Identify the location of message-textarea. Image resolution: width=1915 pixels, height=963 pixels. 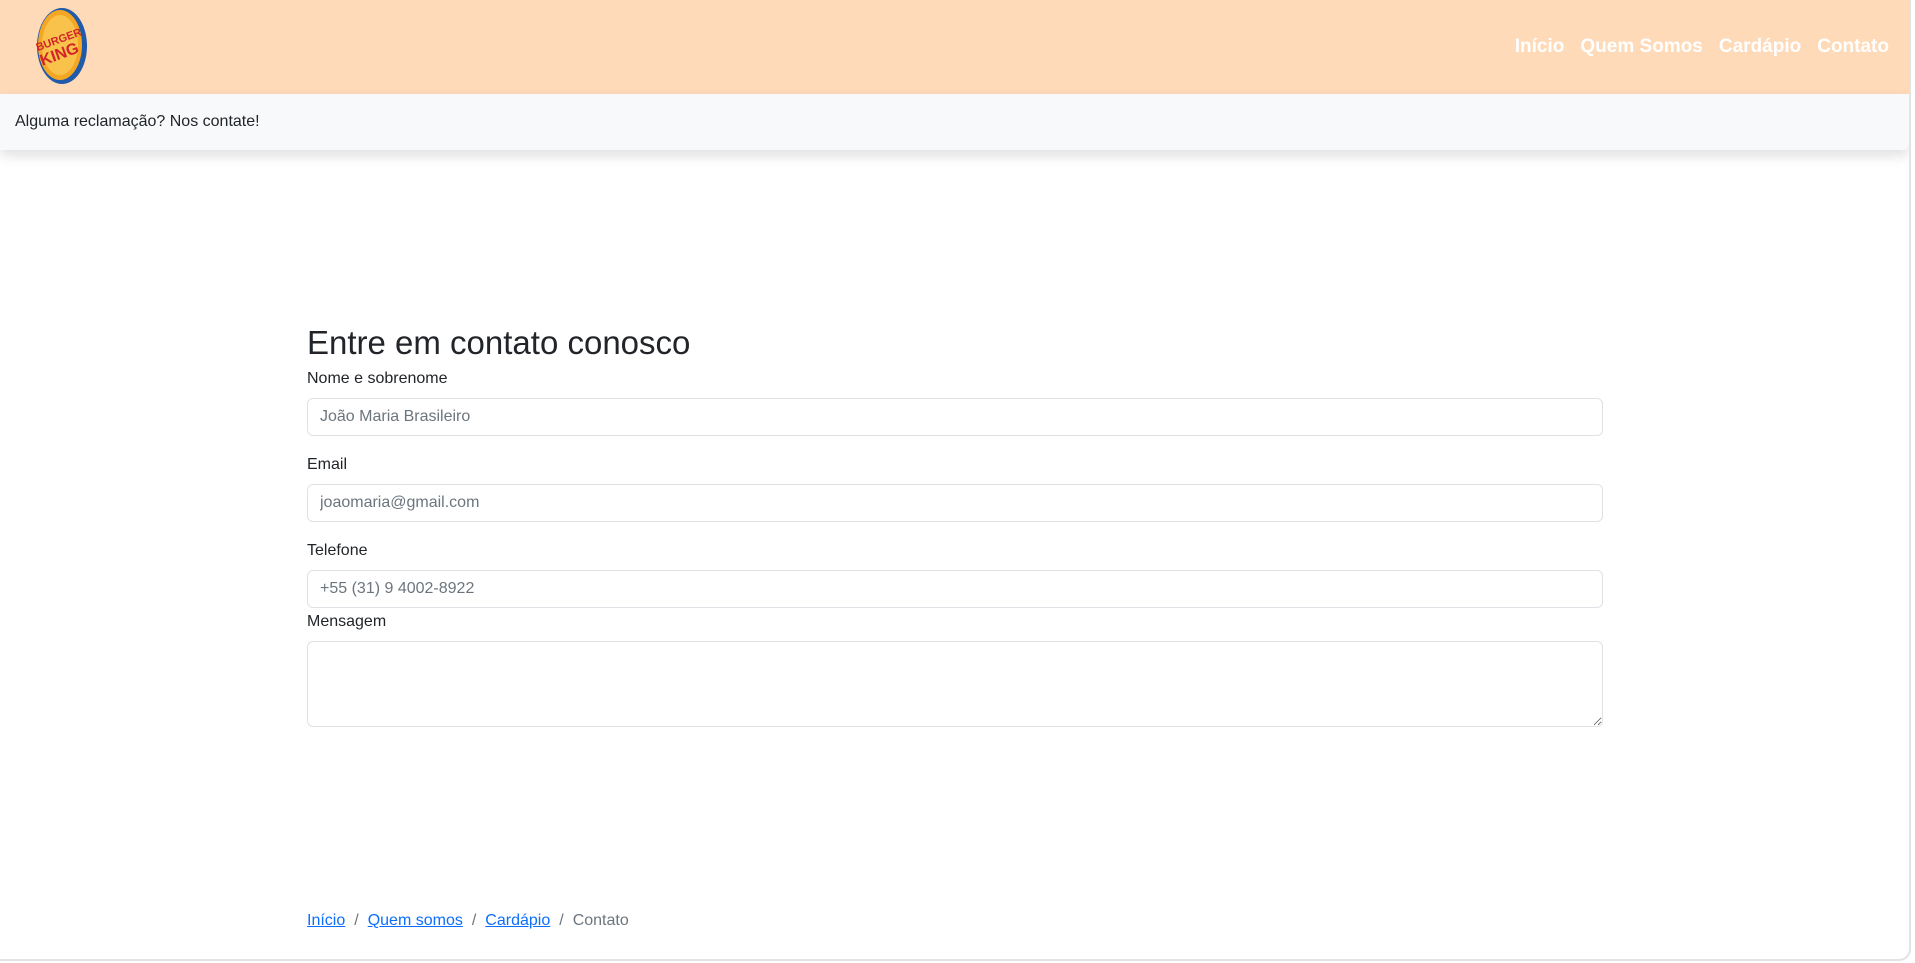
(955, 684).